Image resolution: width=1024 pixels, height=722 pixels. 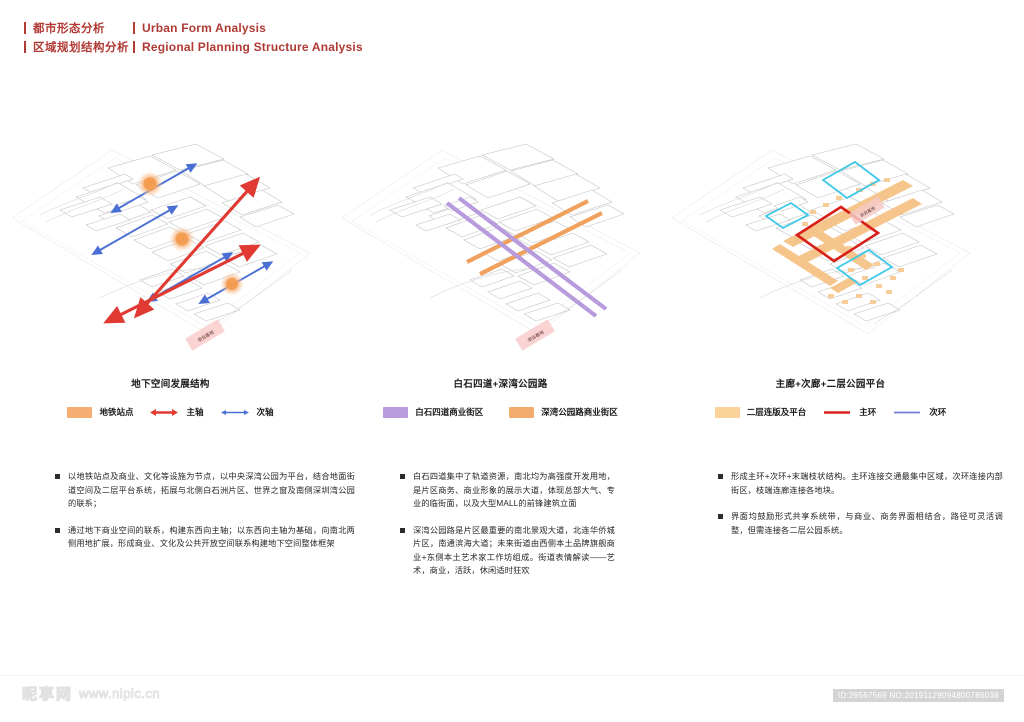 I want to click on legend-label-baishi-street: 白石四道商业街区, so click(x=449, y=412).